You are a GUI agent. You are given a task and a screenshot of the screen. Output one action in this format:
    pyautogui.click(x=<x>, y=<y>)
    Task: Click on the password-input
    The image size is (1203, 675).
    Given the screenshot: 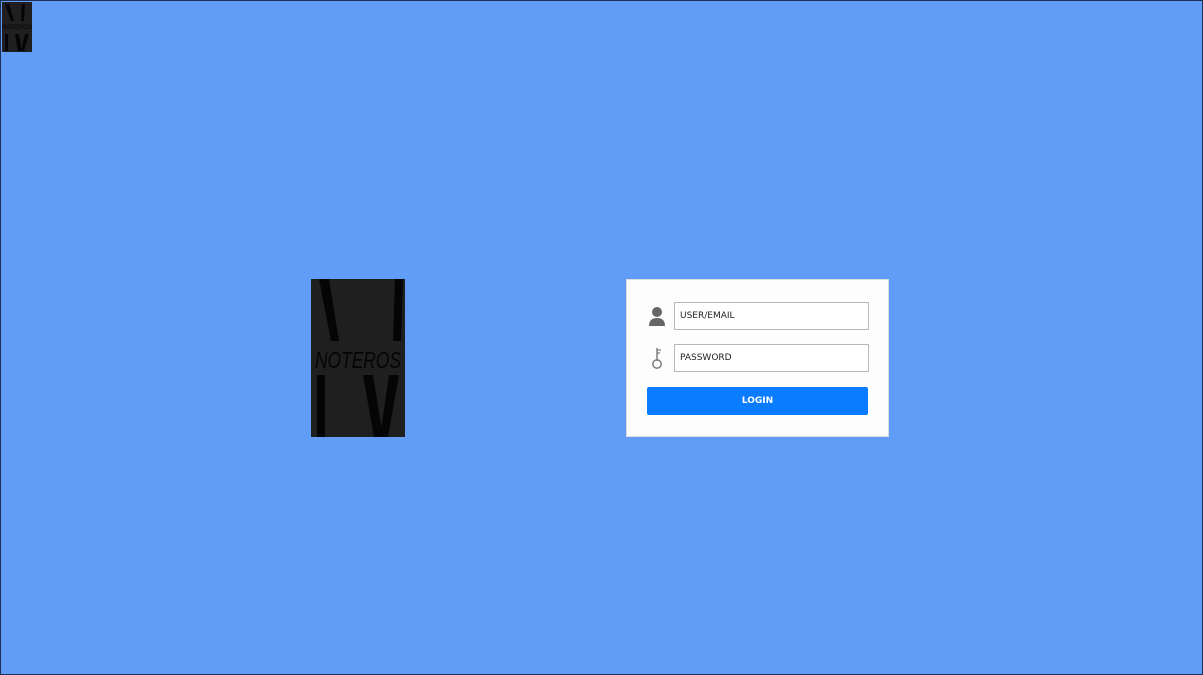 What is the action you would take?
    pyautogui.click(x=771, y=358)
    